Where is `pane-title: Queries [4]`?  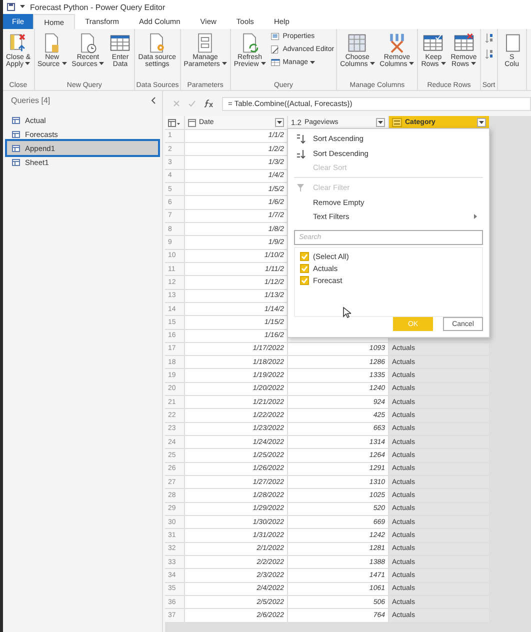 pane-title: Queries [4] is located at coordinates (30, 100).